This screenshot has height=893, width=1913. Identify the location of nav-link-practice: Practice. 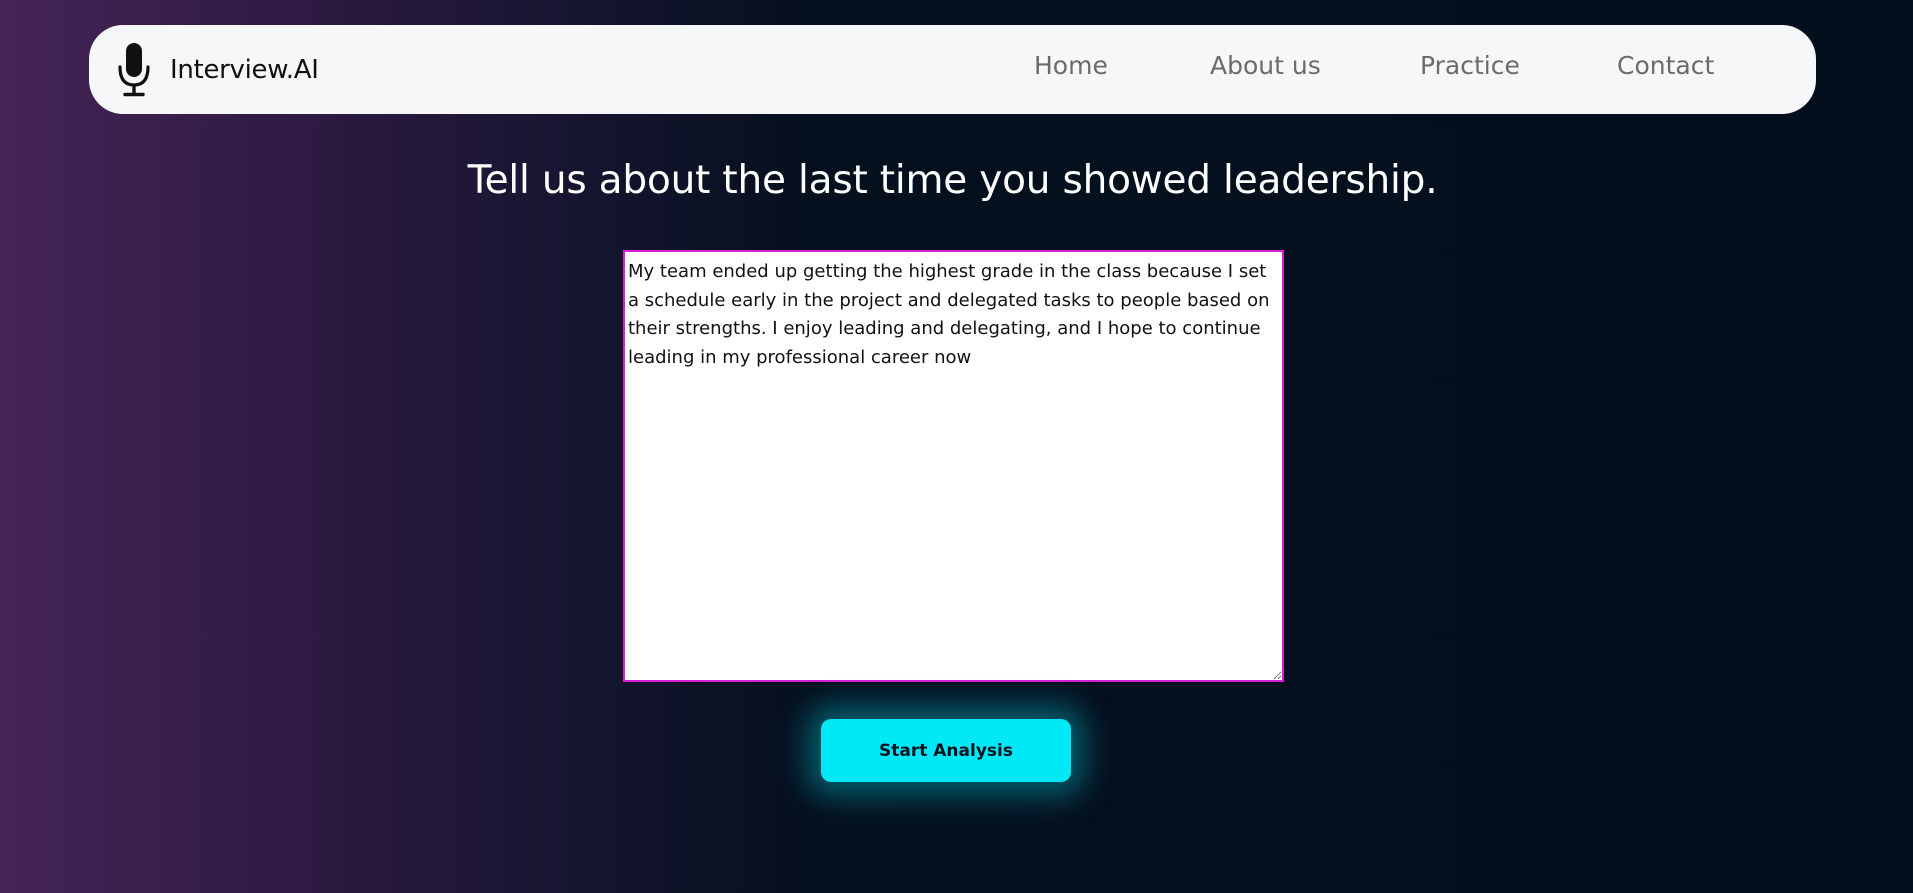
(1470, 65).